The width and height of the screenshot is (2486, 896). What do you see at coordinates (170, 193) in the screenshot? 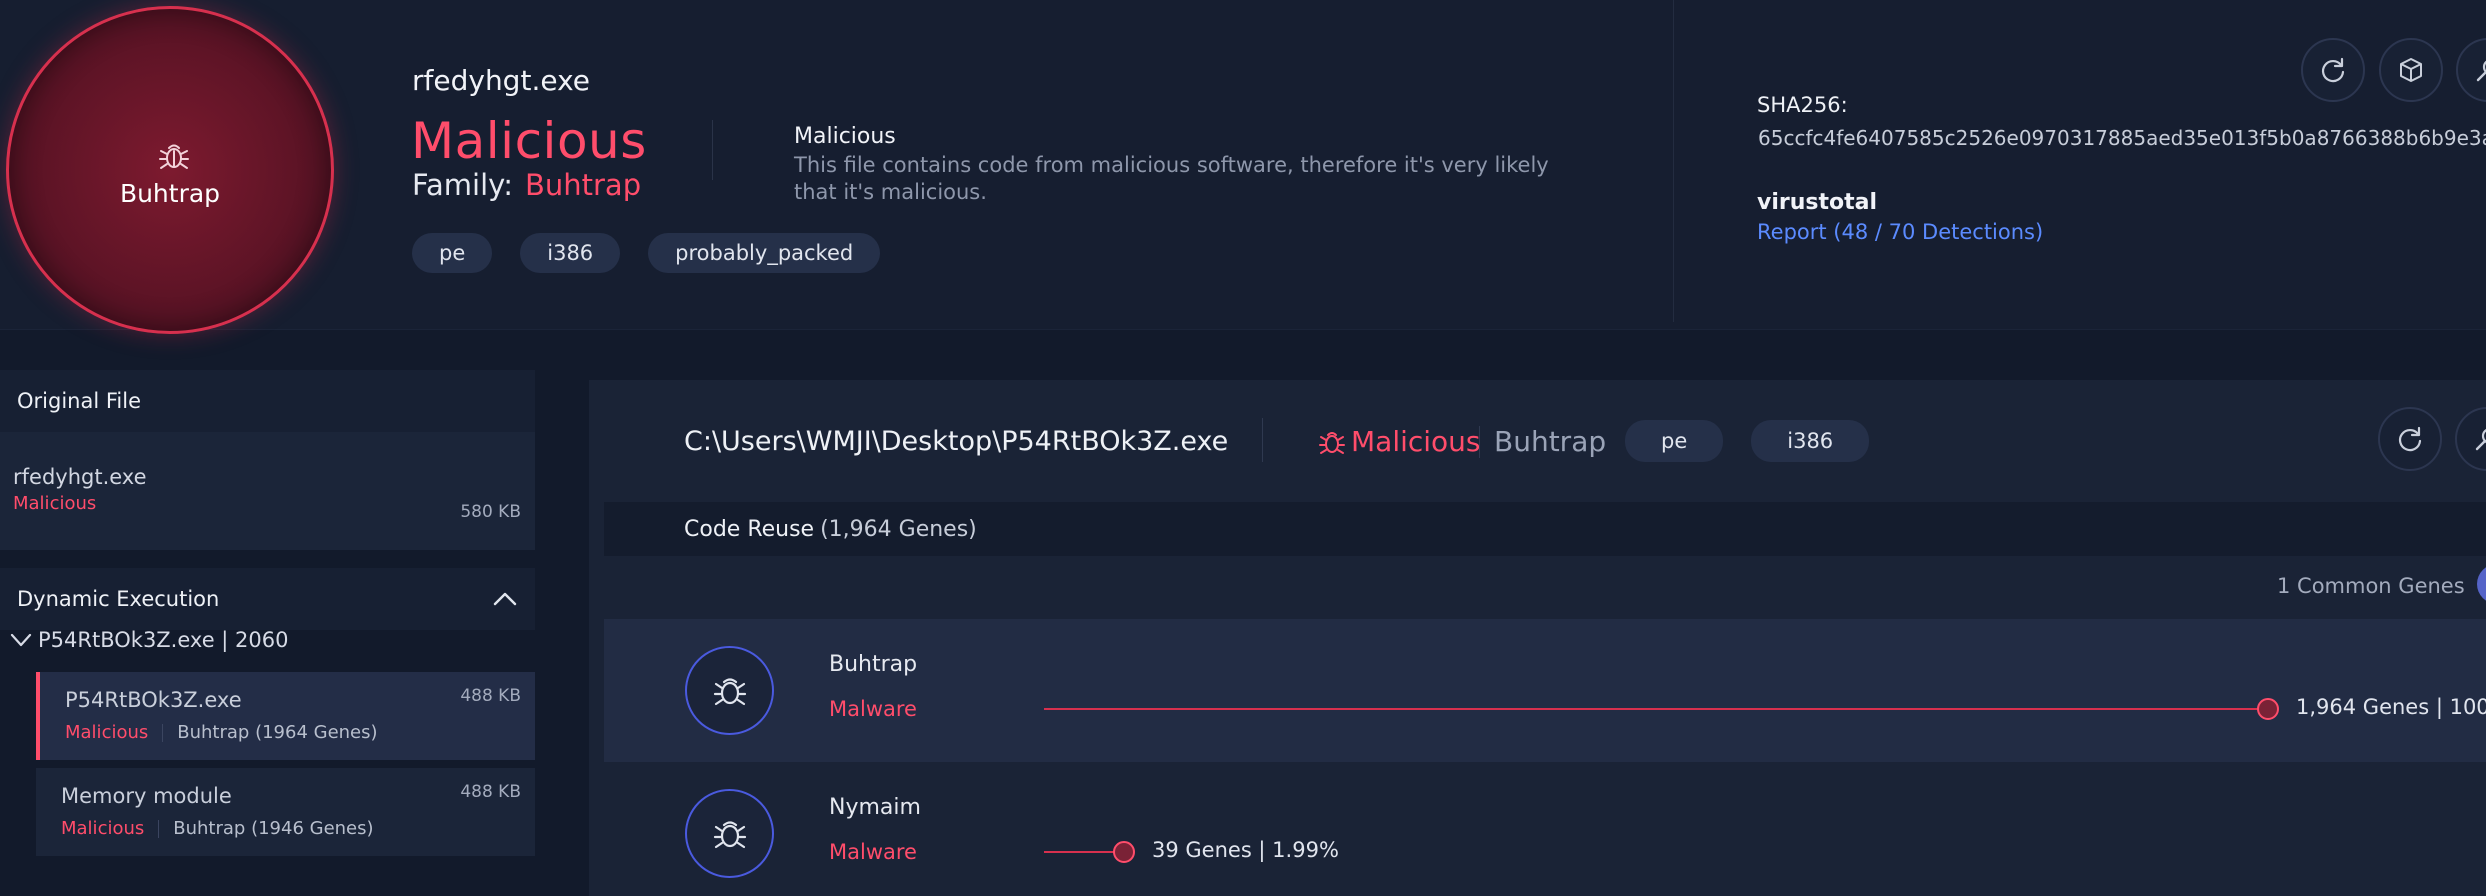
I see `verdict-circle-label: Buhtrap` at bounding box center [170, 193].